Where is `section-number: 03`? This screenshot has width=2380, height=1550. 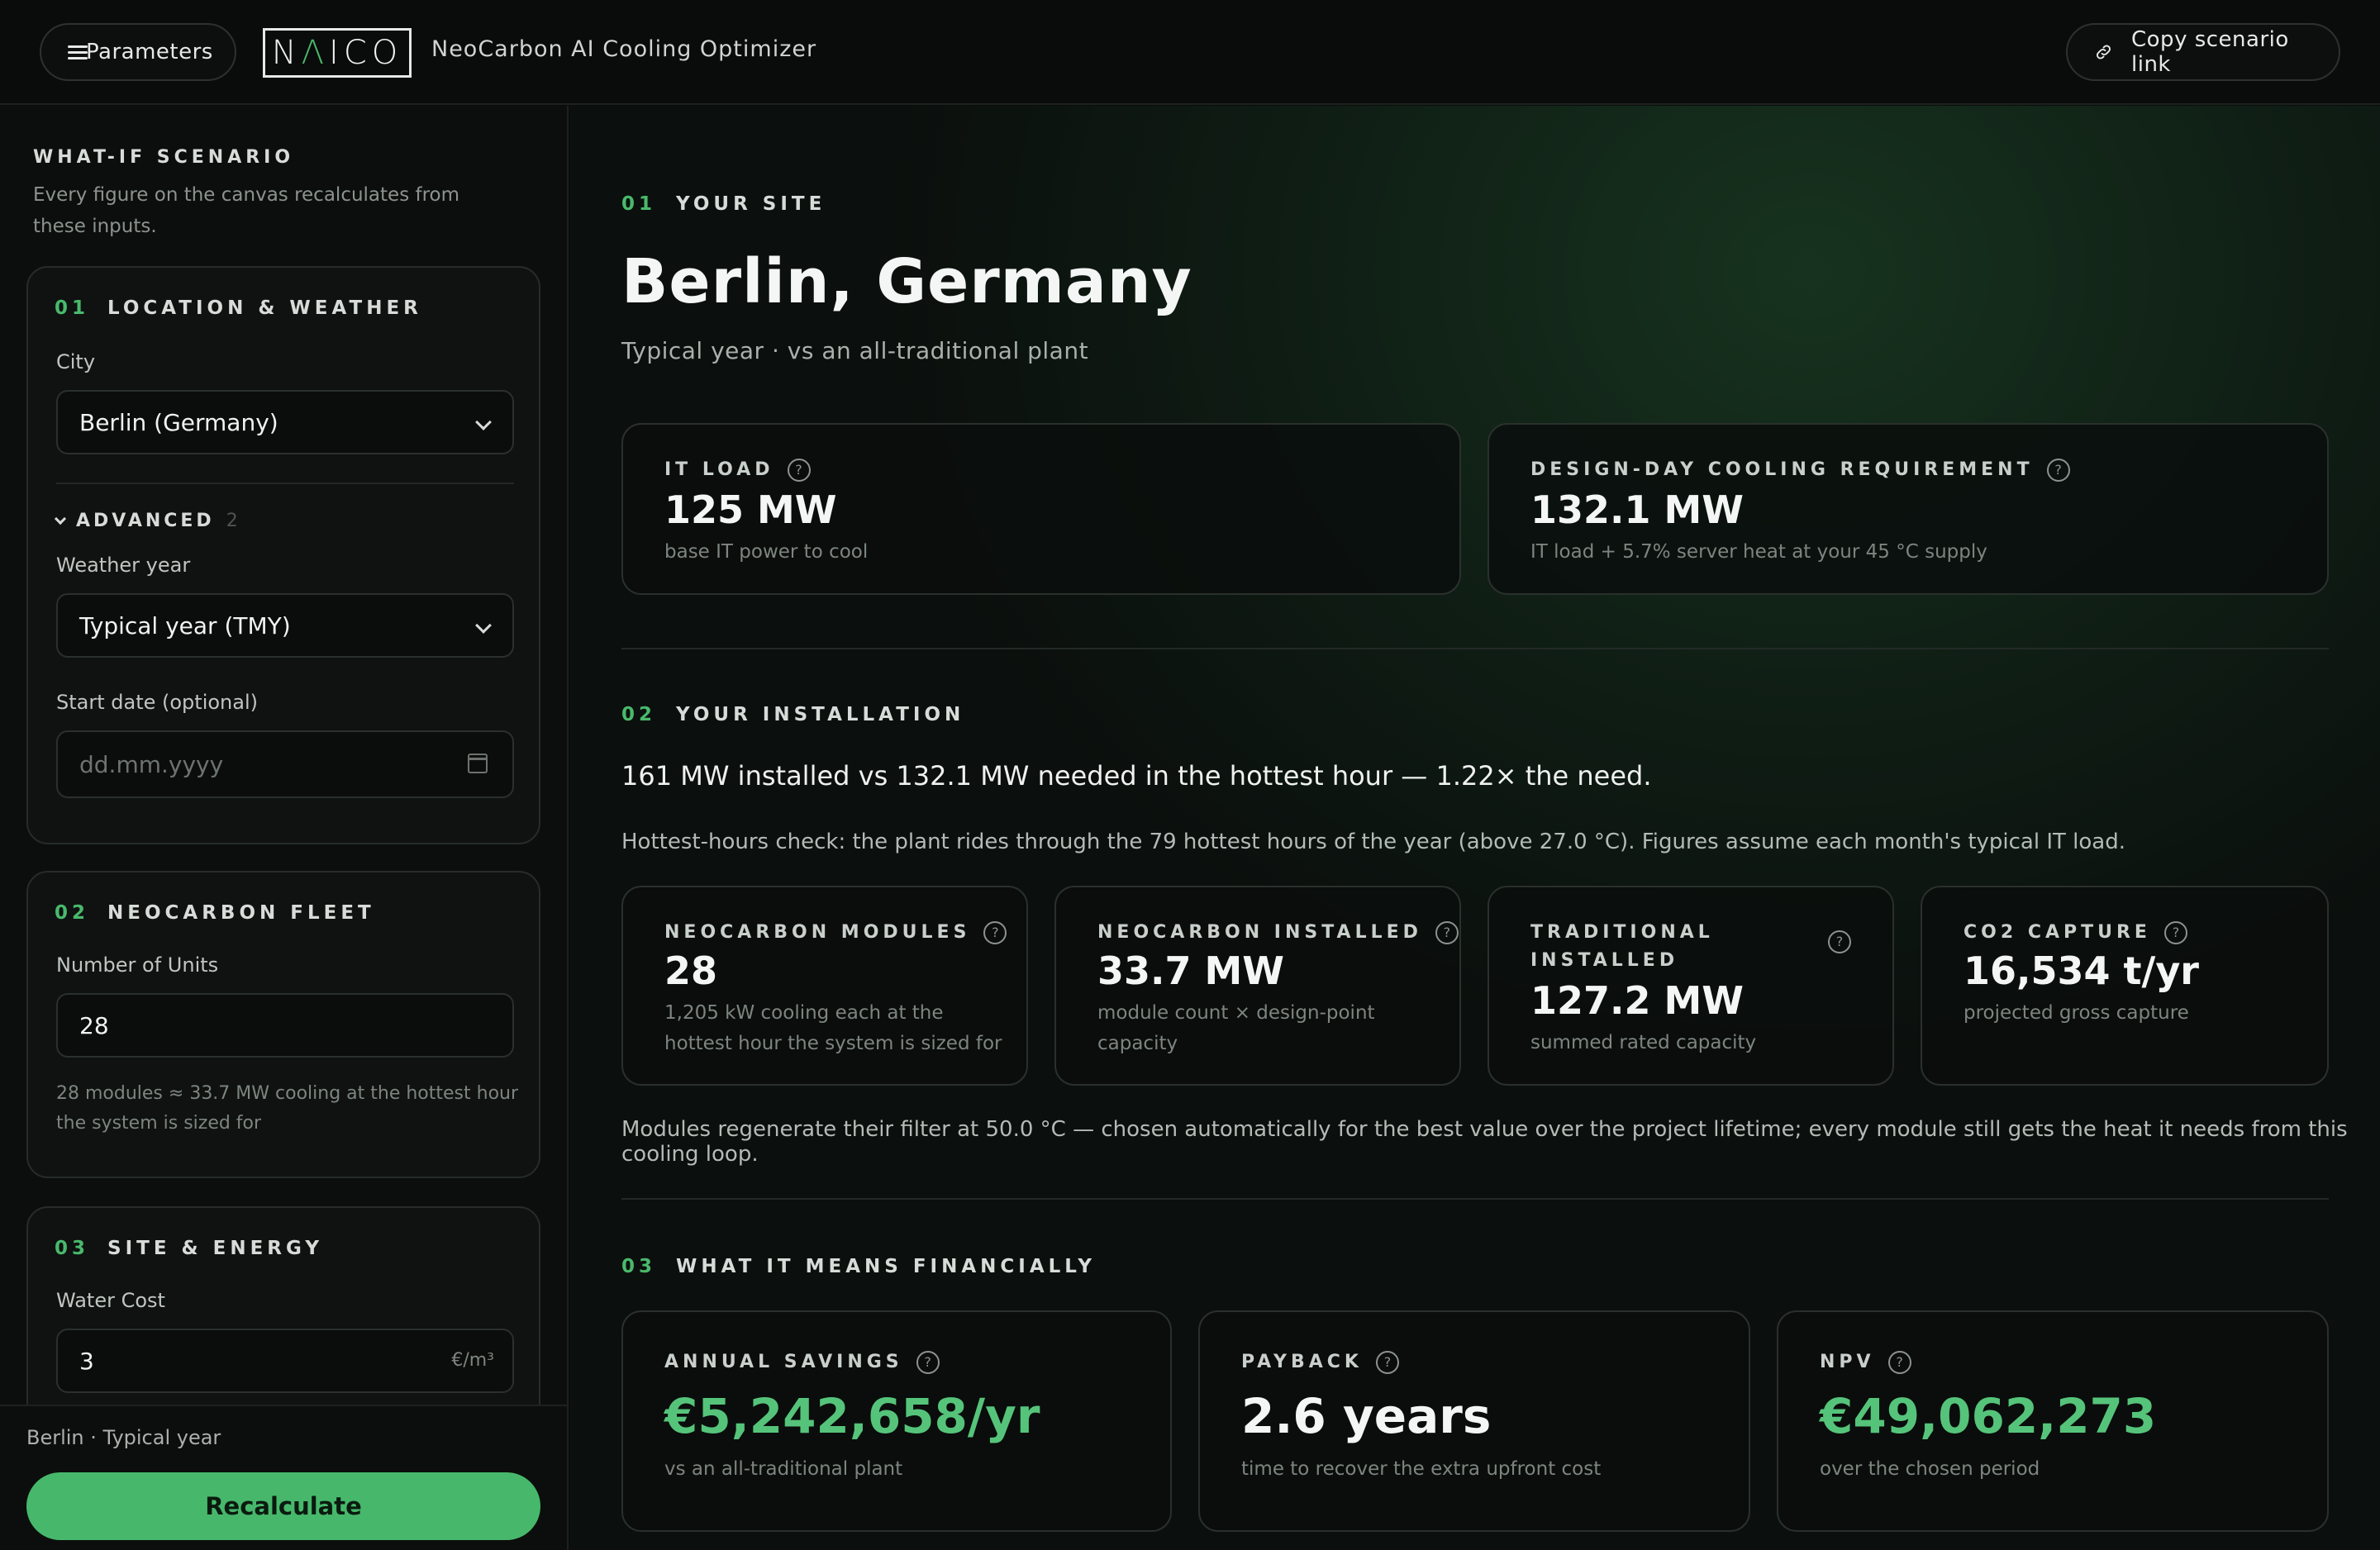 section-number: 03 is located at coordinates (639, 1266).